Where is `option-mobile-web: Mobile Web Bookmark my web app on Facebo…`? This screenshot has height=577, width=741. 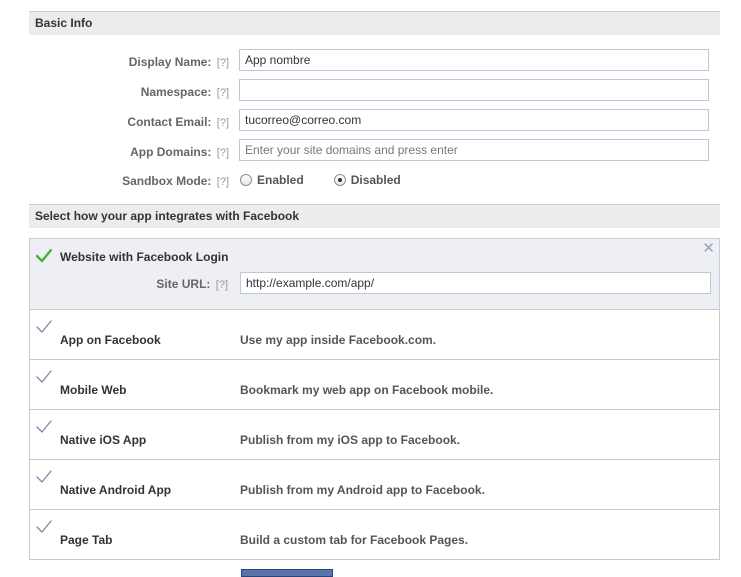
option-mobile-web: Mobile Web Bookmark my web app on Facebo… is located at coordinates (374, 384).